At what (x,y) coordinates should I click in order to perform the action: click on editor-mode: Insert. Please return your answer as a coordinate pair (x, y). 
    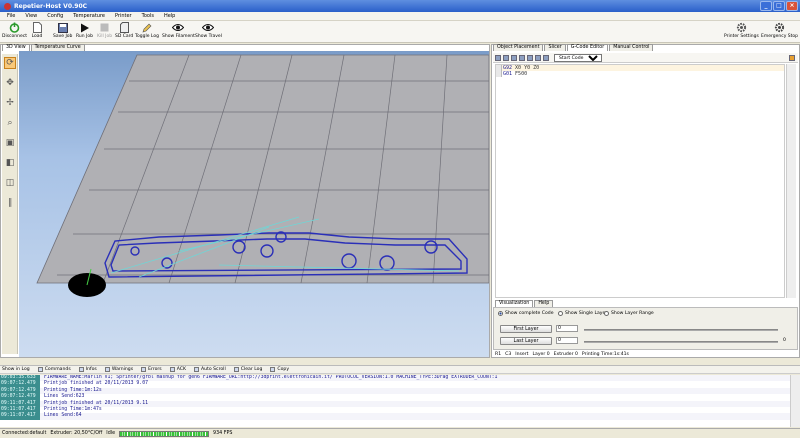
    Looking at the image, I should click on (522, 354).